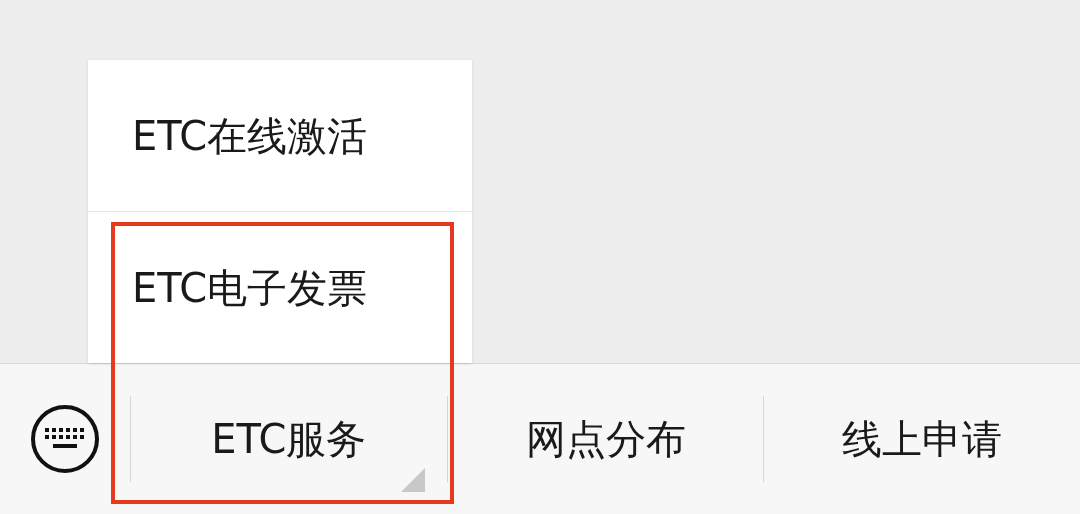 The width and height of the screenshot is (1080, 514). What do you see at coordinates (280, 135) in the screenshot?
I see `popup-menu-item: ETC在线激活` at bounding box center [280, 135].